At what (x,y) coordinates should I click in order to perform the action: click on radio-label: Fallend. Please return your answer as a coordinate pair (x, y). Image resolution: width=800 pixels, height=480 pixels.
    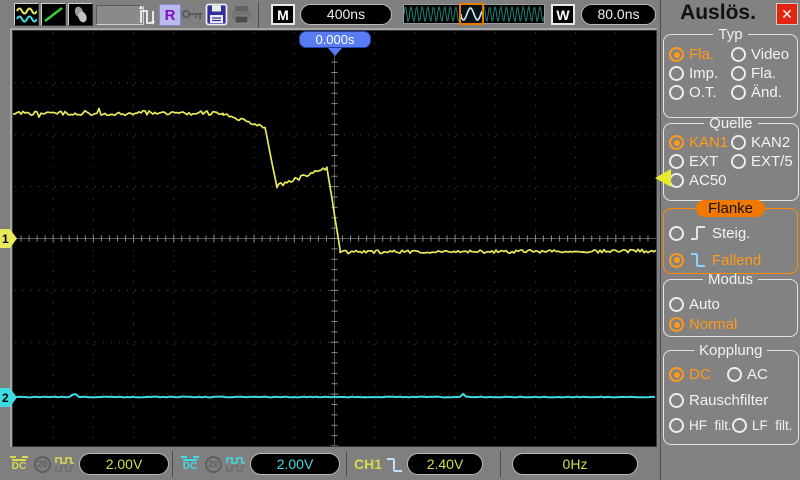
    Looking at the image, I should click on (737, 260).